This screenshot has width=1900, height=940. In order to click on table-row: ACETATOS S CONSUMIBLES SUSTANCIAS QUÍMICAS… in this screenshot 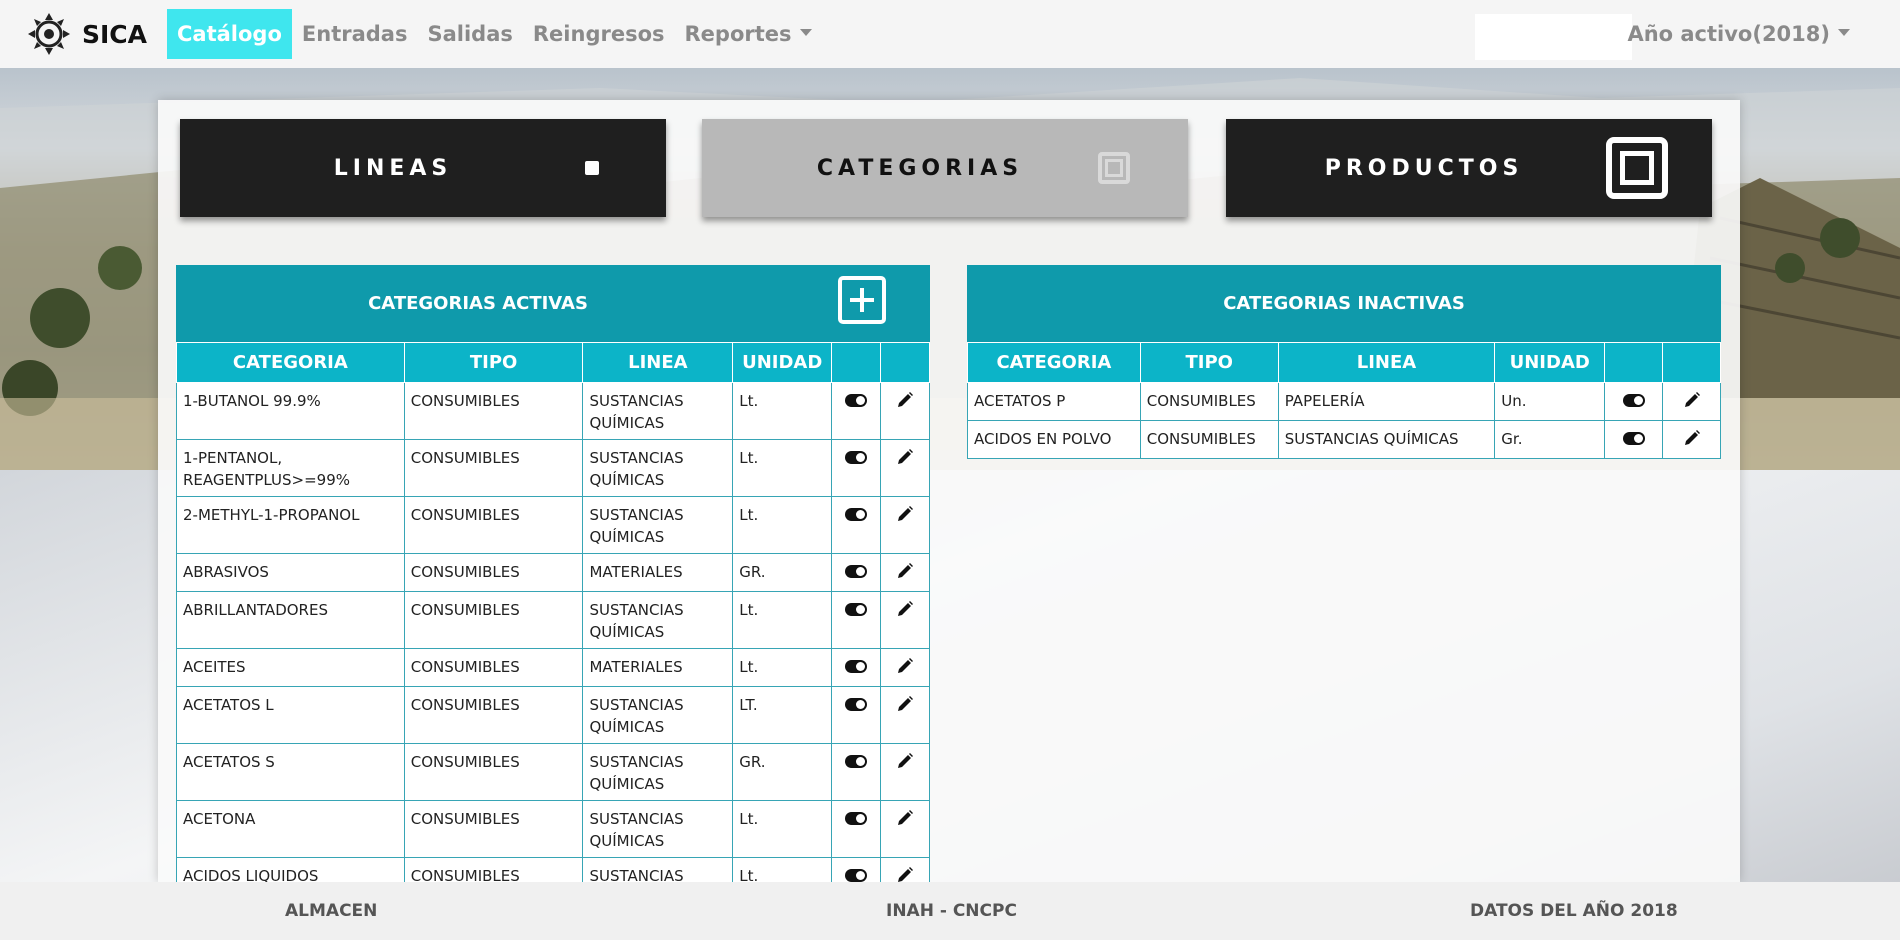, I will do `click(553, 772)`.